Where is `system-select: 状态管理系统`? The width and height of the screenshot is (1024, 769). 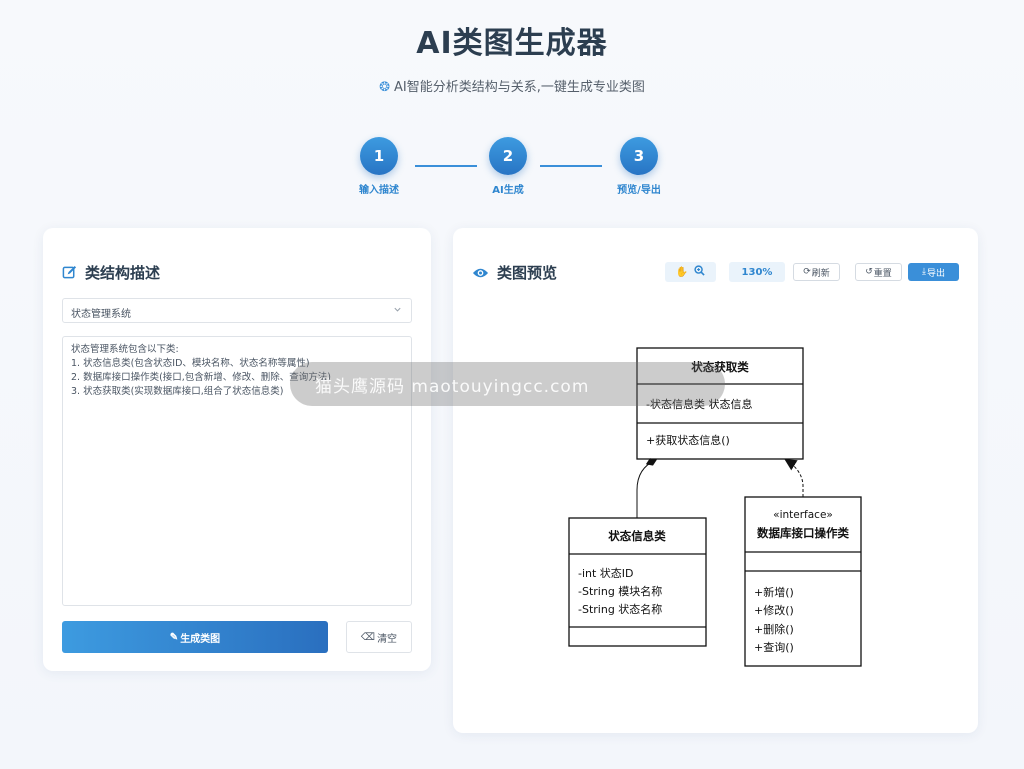
system-select: 状态管理系统 is located at coordinates (237, 310).